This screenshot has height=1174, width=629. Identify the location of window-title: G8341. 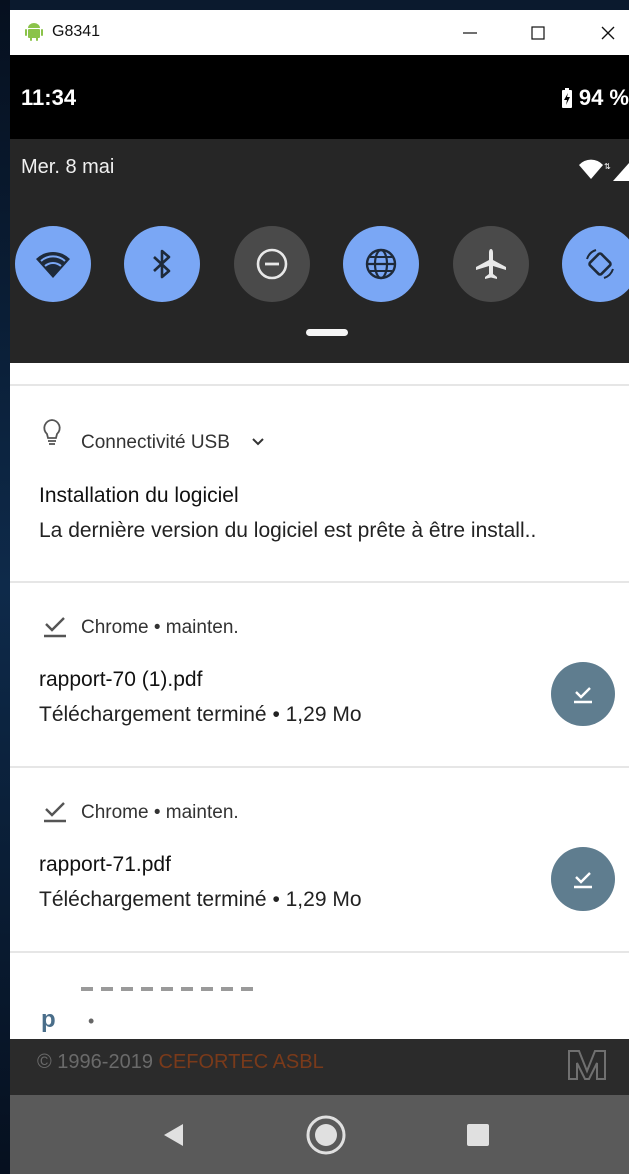
(76, 31).